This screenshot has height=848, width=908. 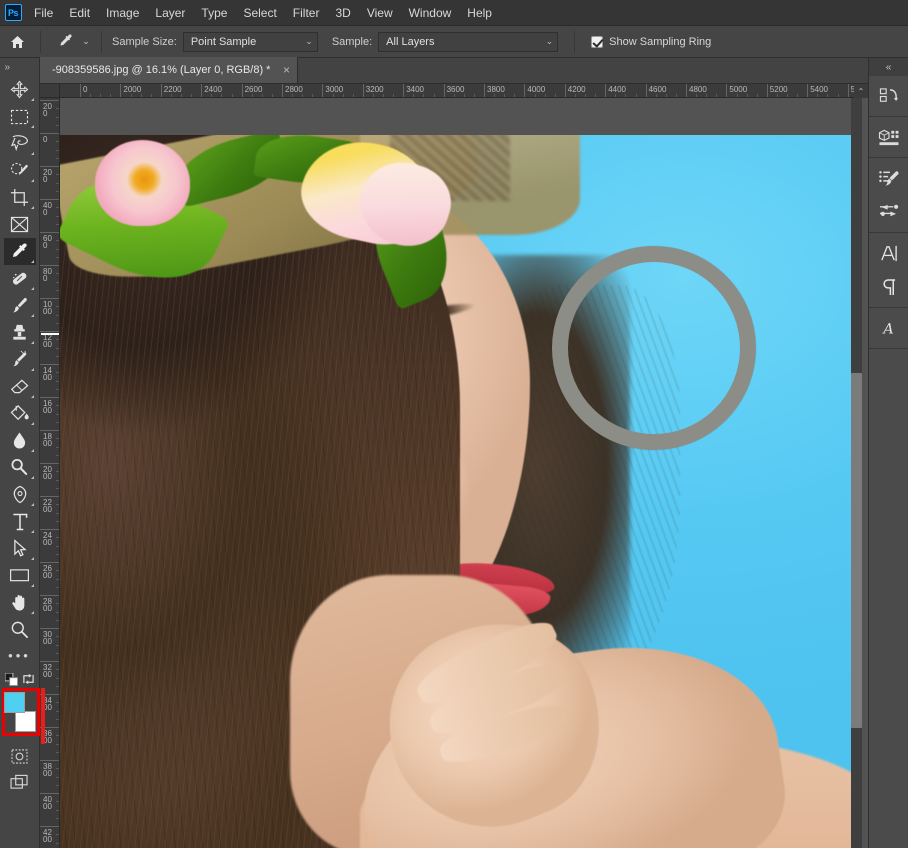 What do you see at coordinates (20, 143) in the screenshot?
I see `lasso-tool` at bounding box center [20, 143].